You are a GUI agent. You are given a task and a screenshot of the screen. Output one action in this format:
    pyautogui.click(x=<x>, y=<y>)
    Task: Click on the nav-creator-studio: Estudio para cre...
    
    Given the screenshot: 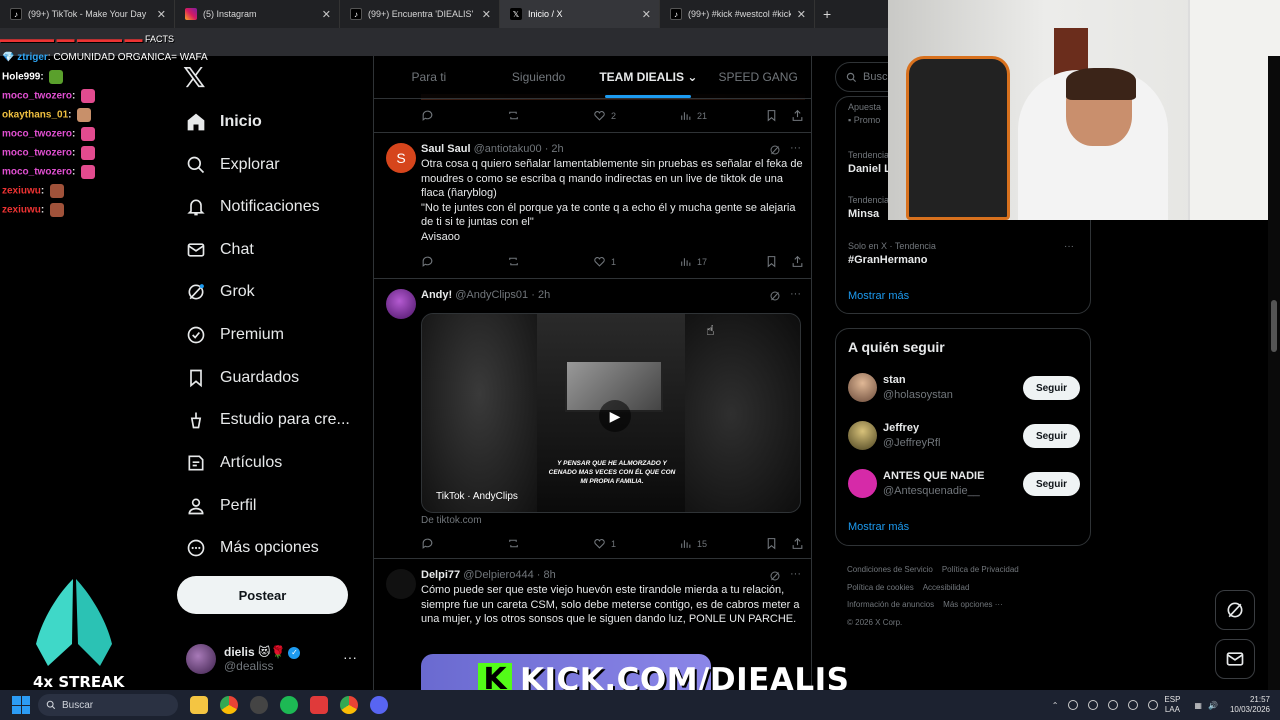 What is the action you would take?
    pyautogui.click(x=267, y=420)
    